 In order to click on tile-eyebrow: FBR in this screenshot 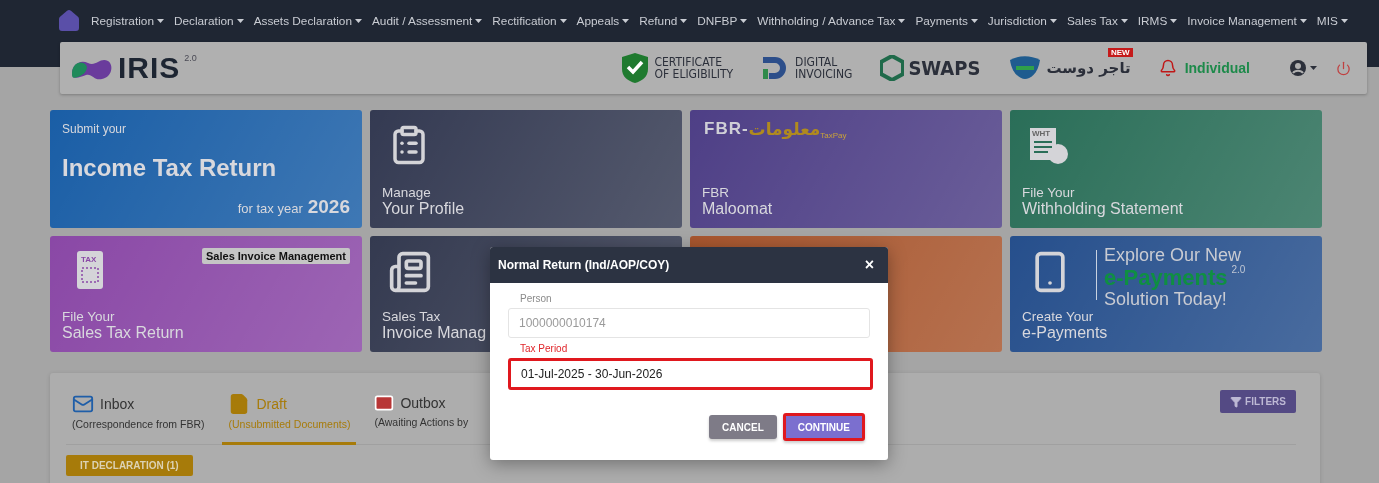, I will do `click(715, 192)`.